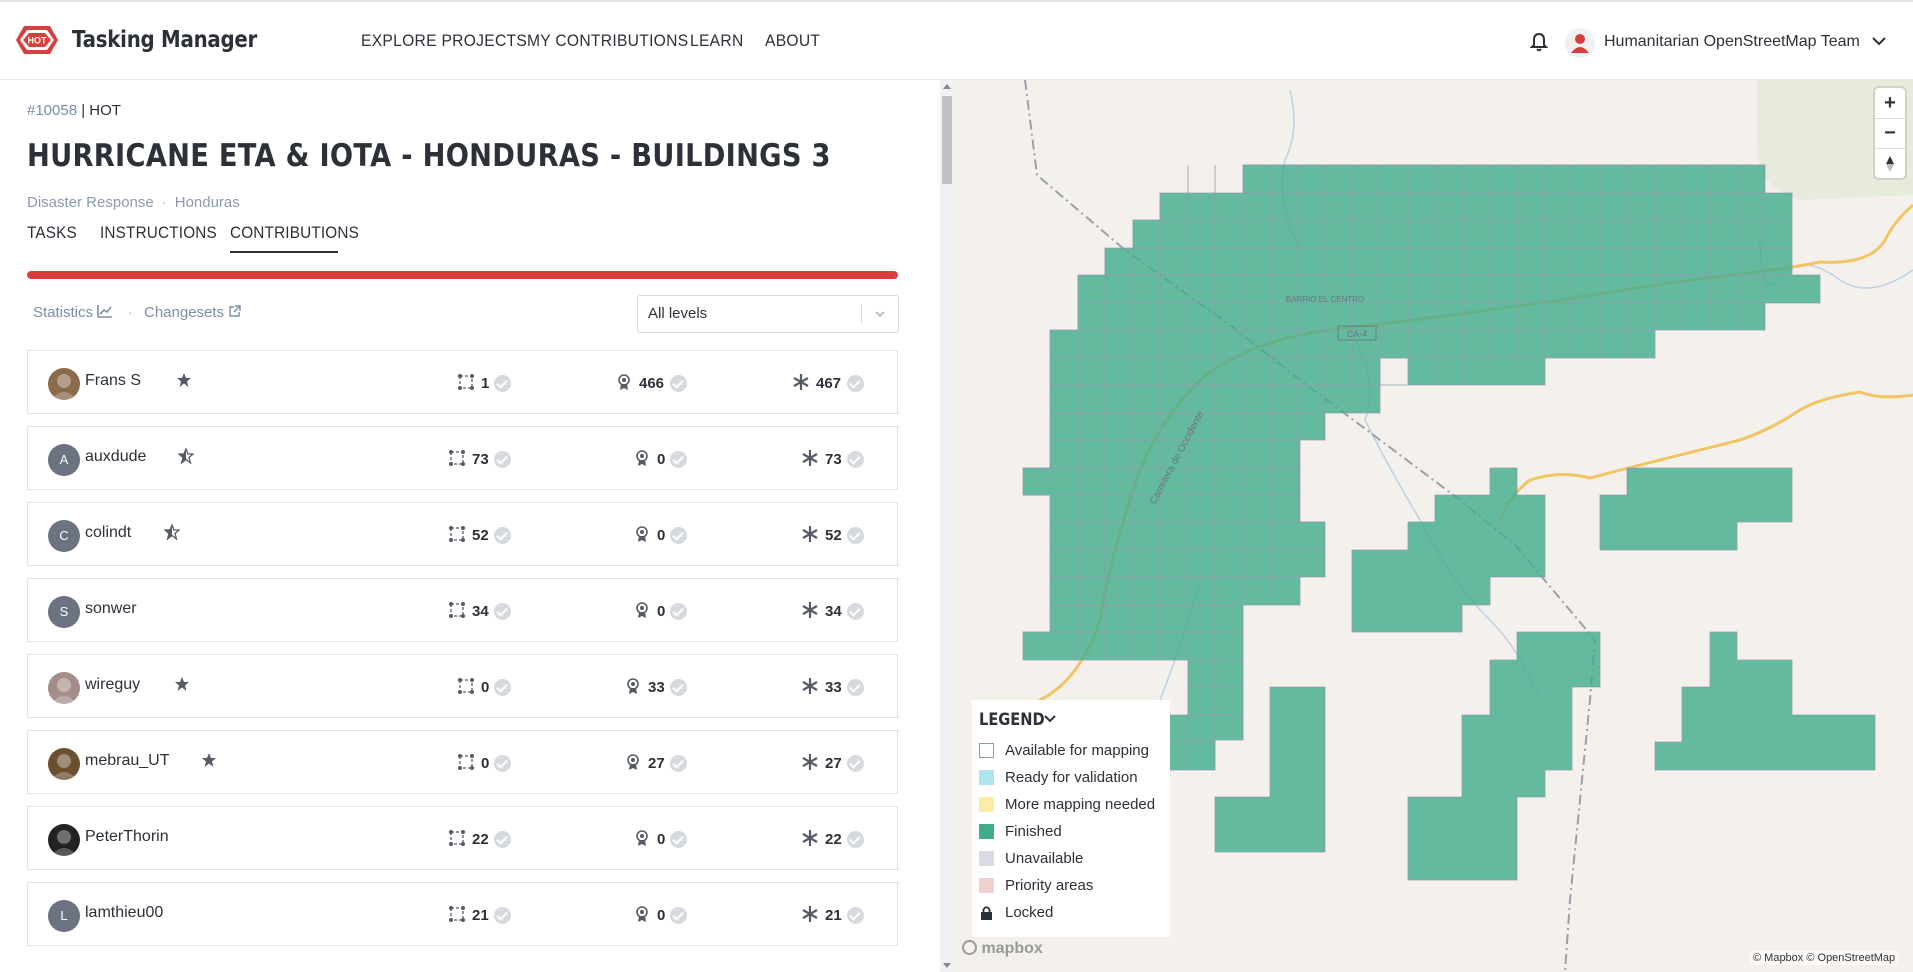 The height and width of the screenshot is (972, 1913). Describe the element at coordinates (656, 687) in the screenshot. I see `stat-value: 33` at that location.